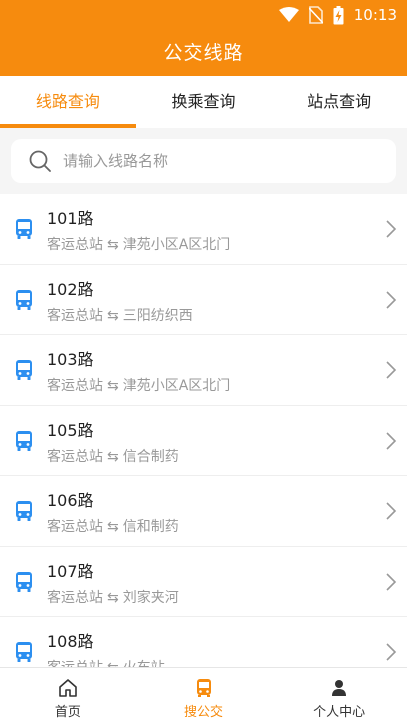 The image size is (407, 725). What do you see at coordinates (203, 511) in the screenshot?
I see `route-row: 106路客运总站 ⇆ 信和制药` at bounding box center [203, 511].